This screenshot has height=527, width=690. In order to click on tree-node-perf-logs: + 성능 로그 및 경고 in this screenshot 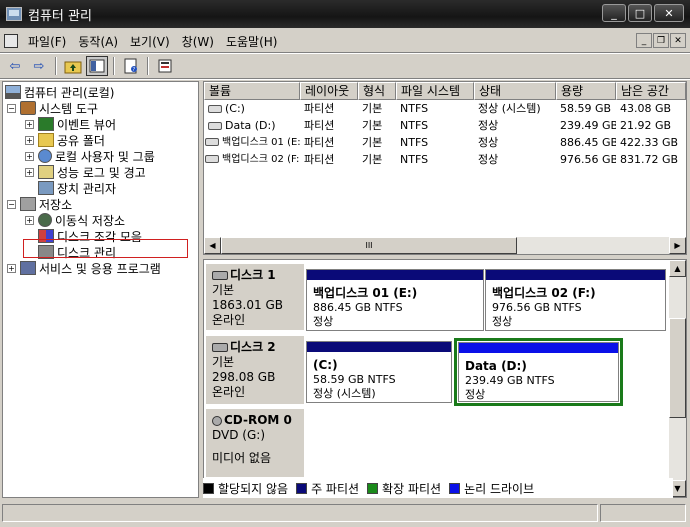, I will do `click(85, 172)`.